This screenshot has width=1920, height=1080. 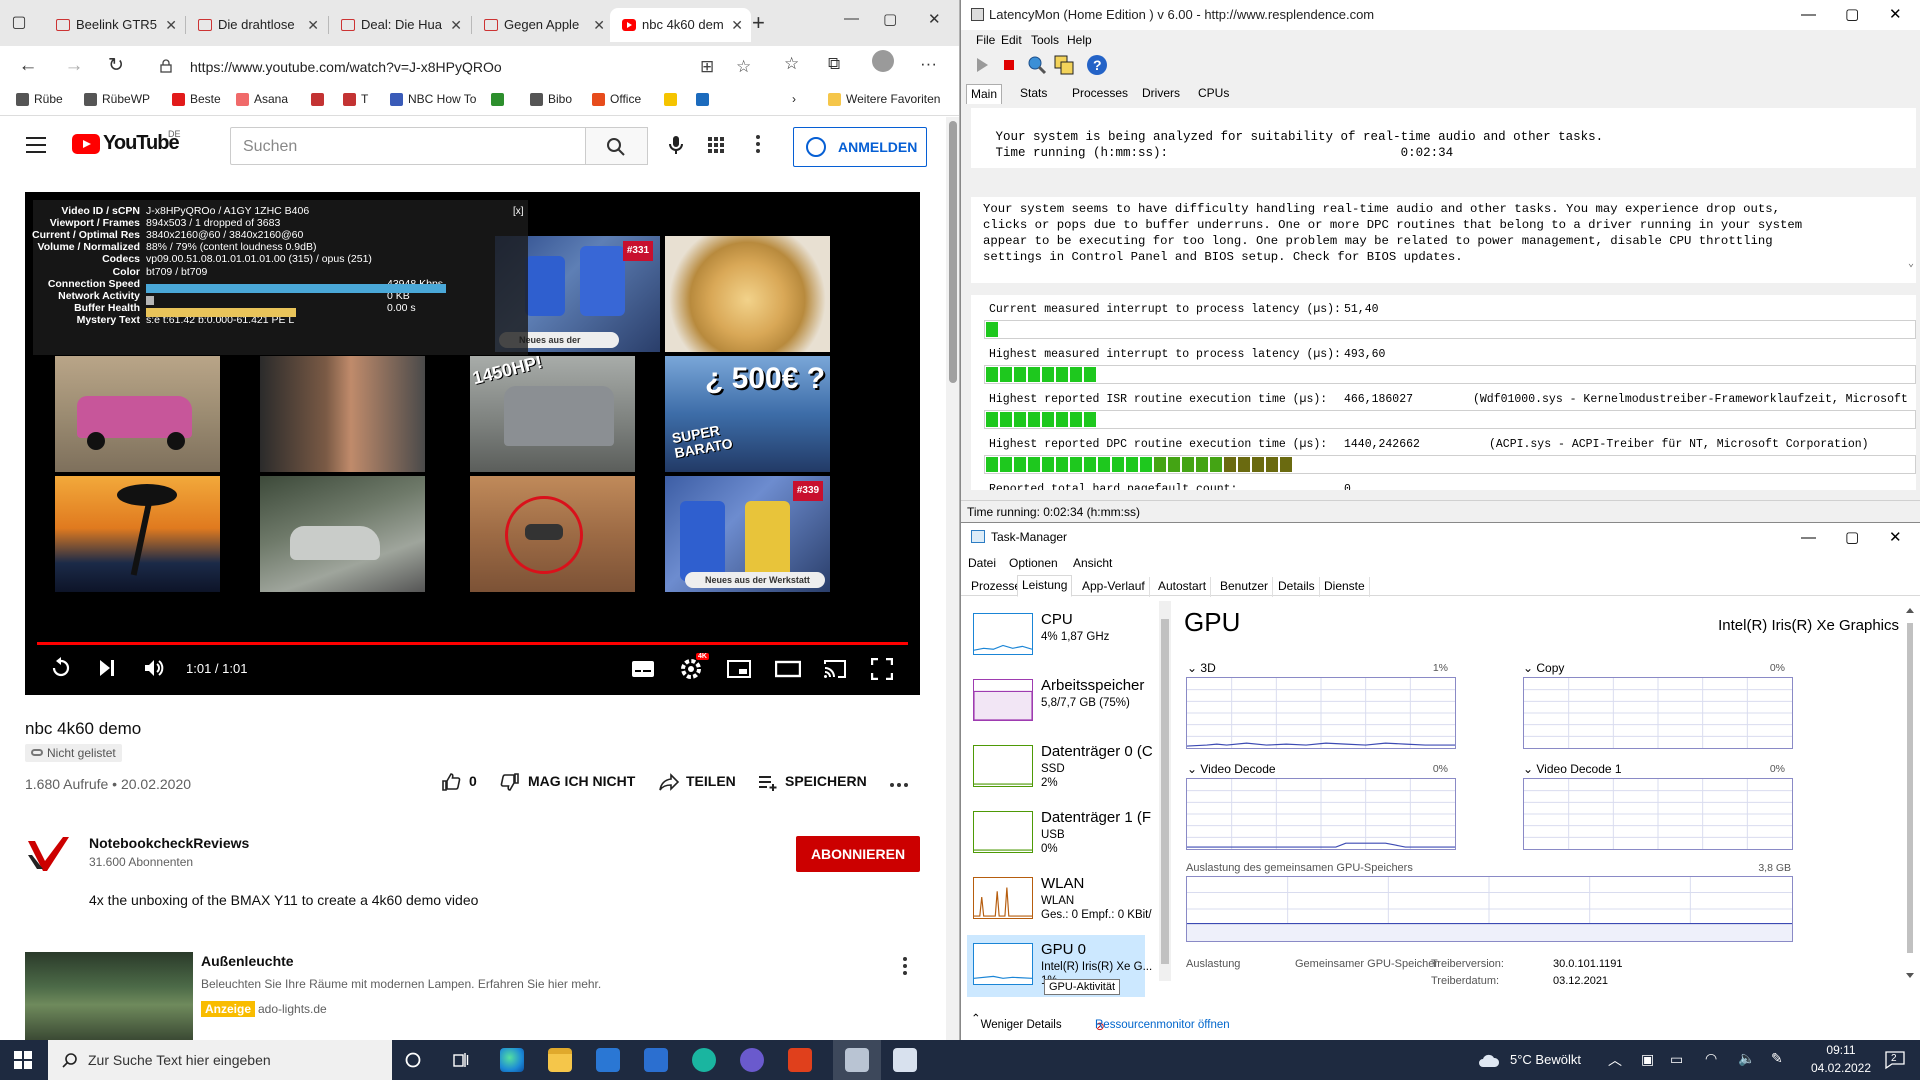 I want to click on tab-drivers: Drivers, so click(x=1161, y=94).